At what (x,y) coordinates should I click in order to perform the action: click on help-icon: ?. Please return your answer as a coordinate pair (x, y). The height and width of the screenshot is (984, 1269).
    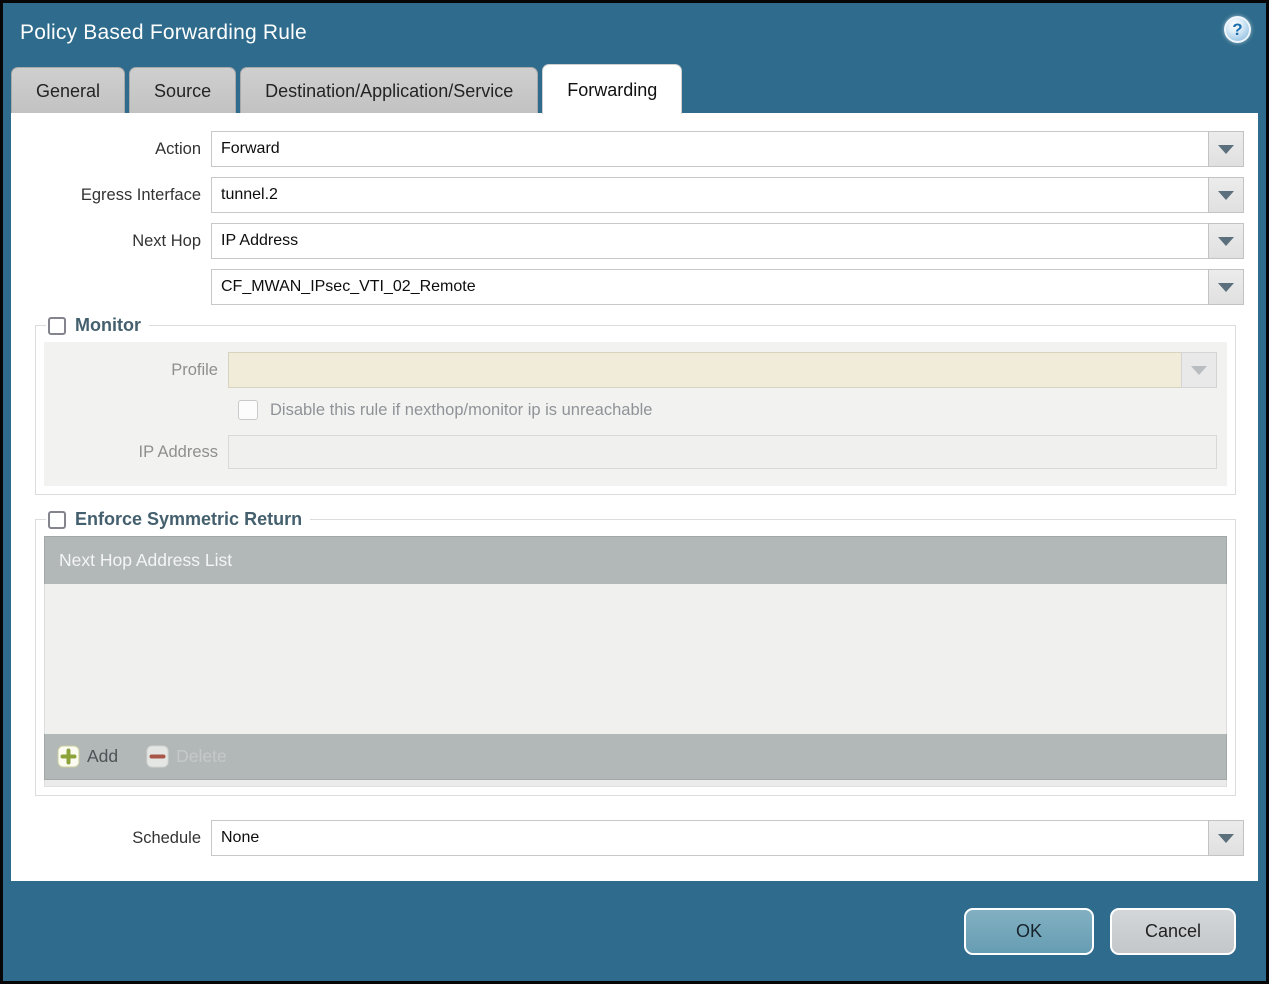
    Looking at the image, I should click on (1237, 29).